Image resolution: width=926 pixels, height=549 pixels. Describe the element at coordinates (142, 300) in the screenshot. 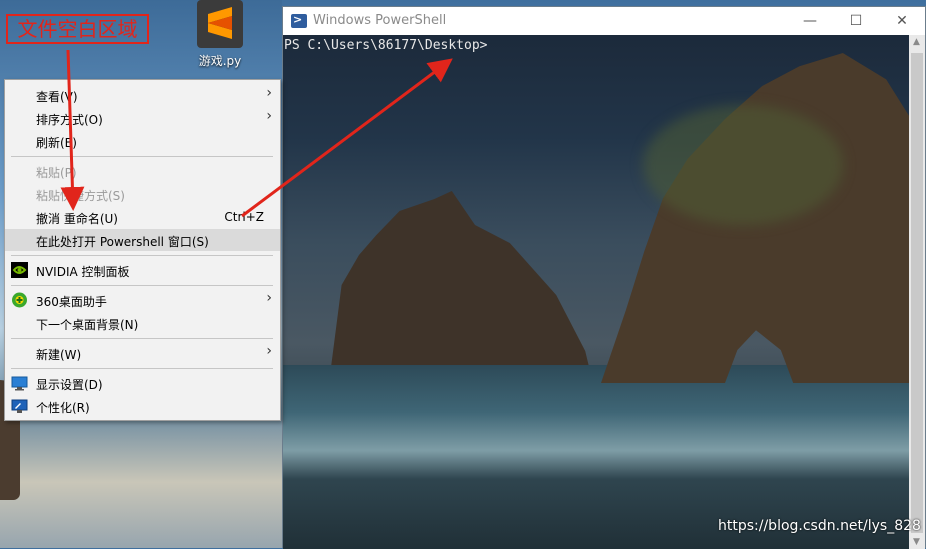

I see `menu-item-360-assistant: 360桌面助手 ›` at that location.